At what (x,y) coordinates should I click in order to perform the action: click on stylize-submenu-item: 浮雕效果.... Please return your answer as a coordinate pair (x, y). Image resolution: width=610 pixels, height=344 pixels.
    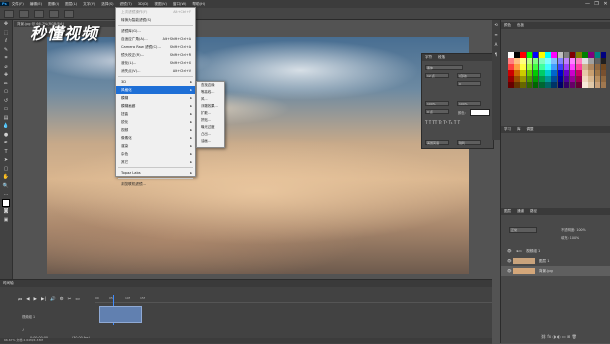
    Looking at the image, I should click on (210, 106).